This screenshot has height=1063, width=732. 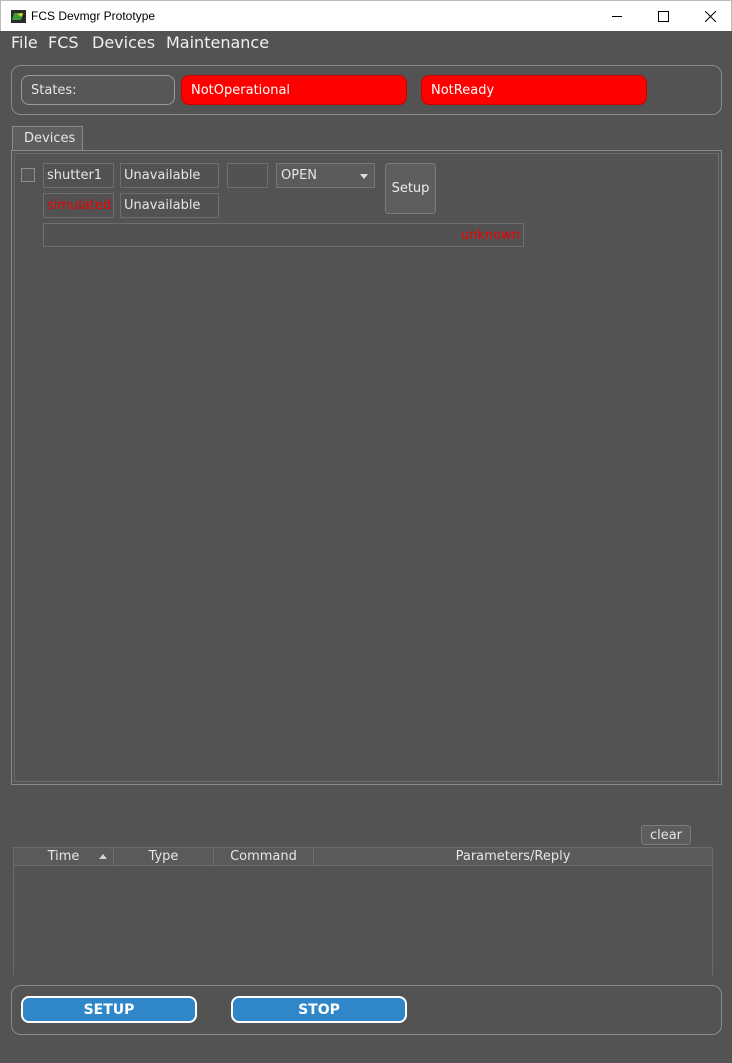 What do you see at coordinates (325, 175) in the screenshot?
I see `device-command-select: OPEN` at bounding box center [325, 175].